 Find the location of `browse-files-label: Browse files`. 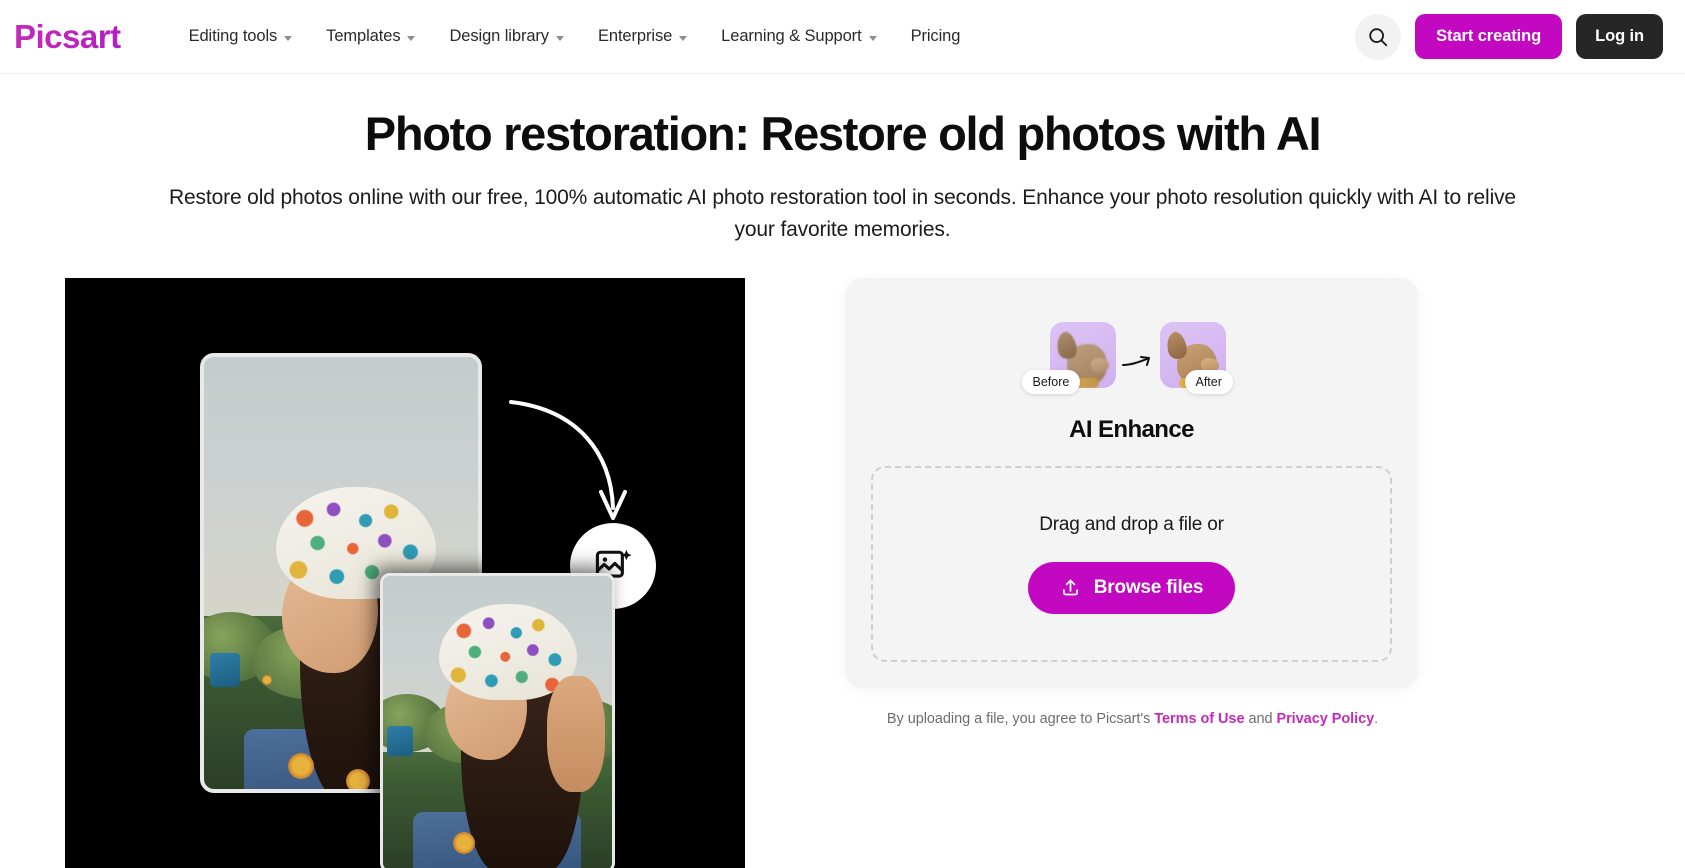

browse-files-label: Browse files is located at coordinates (1148, 587).